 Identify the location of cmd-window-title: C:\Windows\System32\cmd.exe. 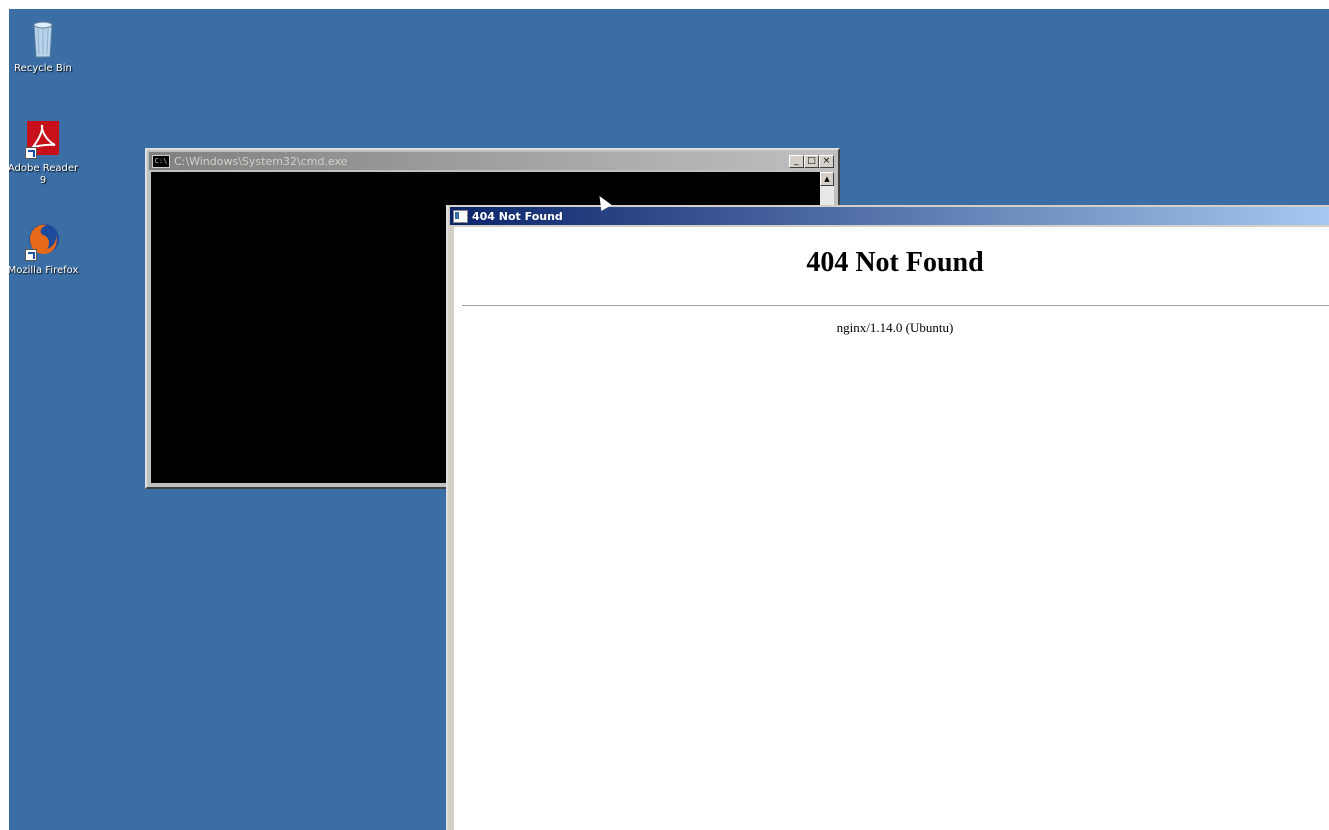
(261, 161).